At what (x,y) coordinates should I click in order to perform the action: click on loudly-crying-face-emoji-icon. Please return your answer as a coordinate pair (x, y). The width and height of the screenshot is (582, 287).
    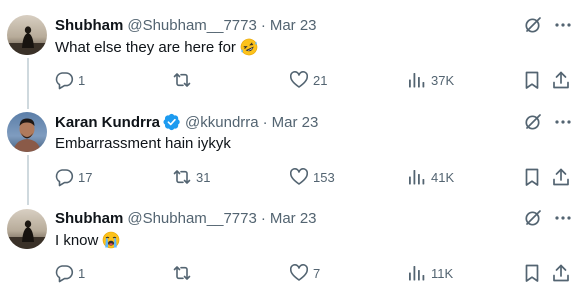
    Looking at the image, I should click on (111, 240).